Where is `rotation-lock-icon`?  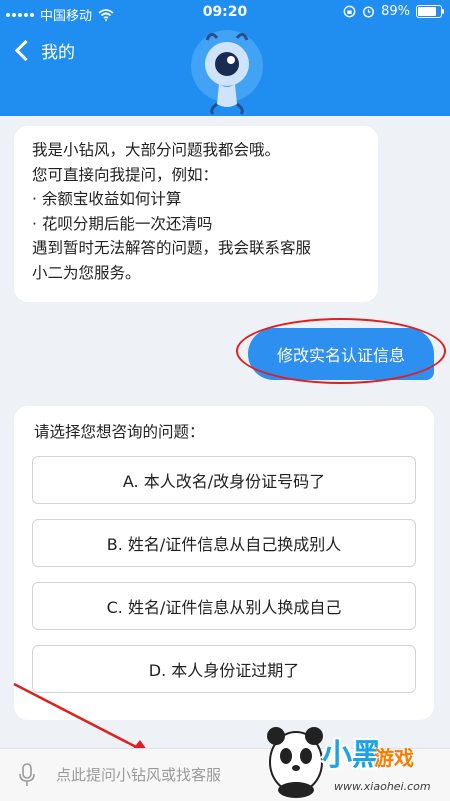
rotation-lock-icon is located at coordinates (349, 11).